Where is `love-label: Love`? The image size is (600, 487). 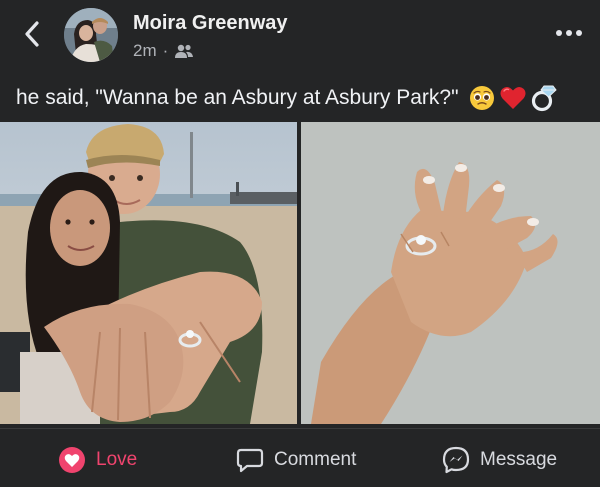 love-label: Love is located at coordinates (117, 459).